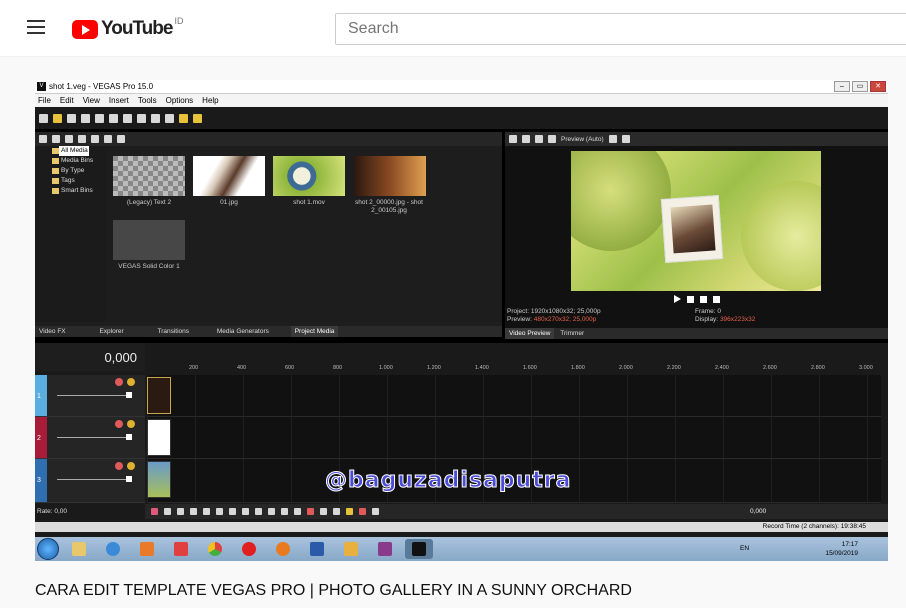  What do you see at coordinates (349, 511) in the screenshot?
I see `marker-icon` at bounding box center [349, 511].